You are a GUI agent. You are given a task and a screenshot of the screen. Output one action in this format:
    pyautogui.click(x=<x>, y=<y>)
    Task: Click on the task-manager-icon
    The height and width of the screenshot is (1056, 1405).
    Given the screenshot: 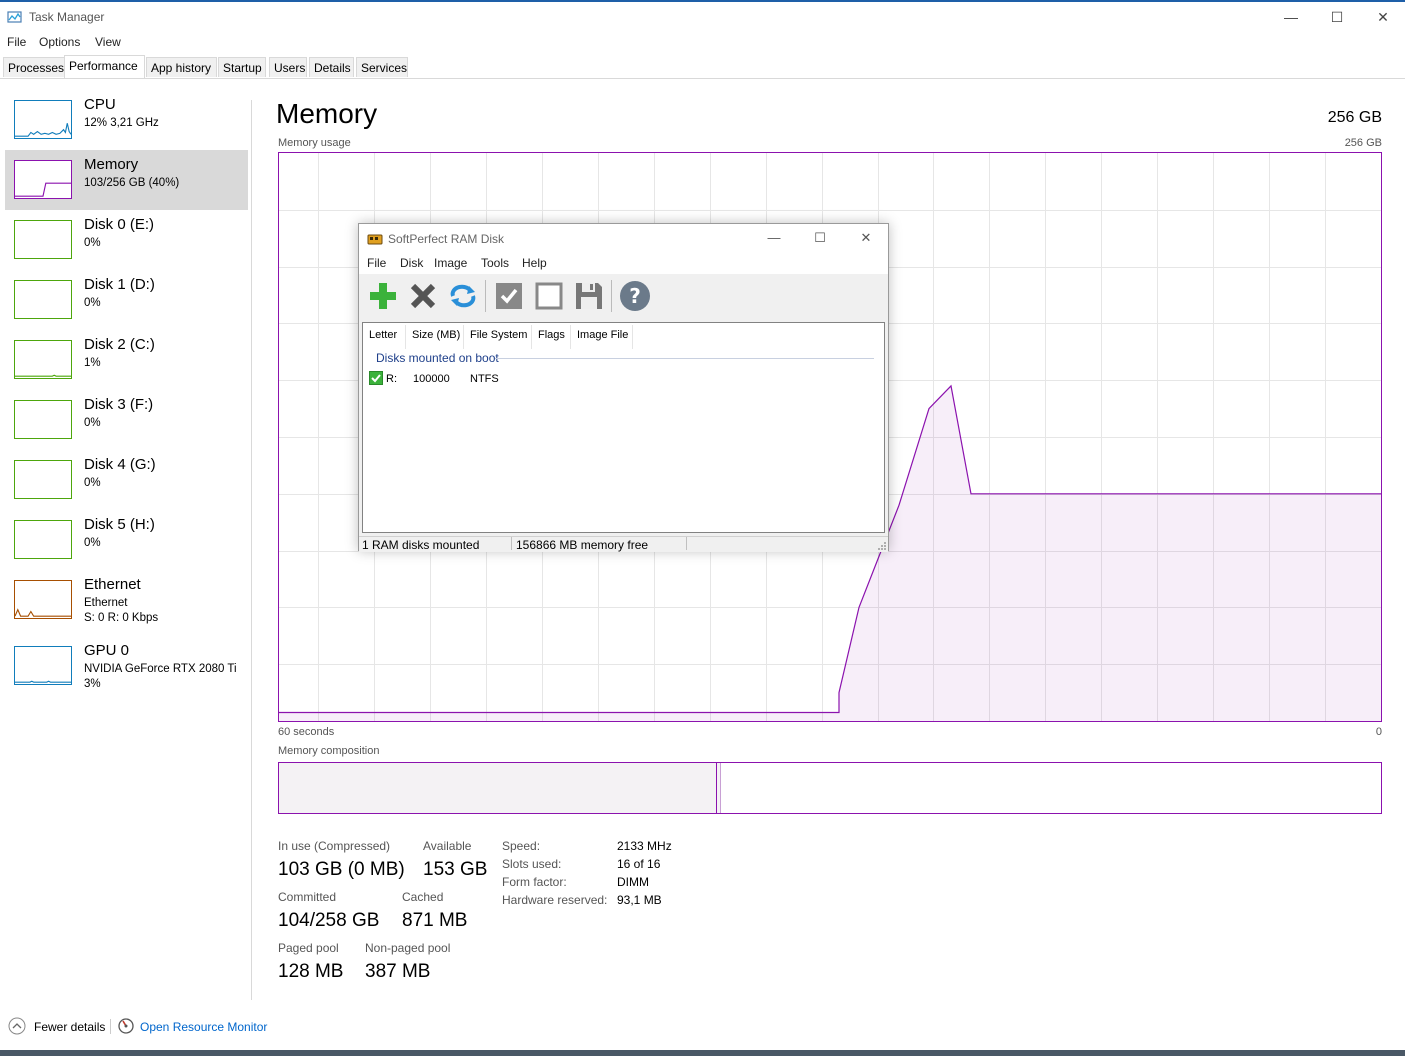 What is the action you would take?
    pyautogui.click(x=15, y=17)
    